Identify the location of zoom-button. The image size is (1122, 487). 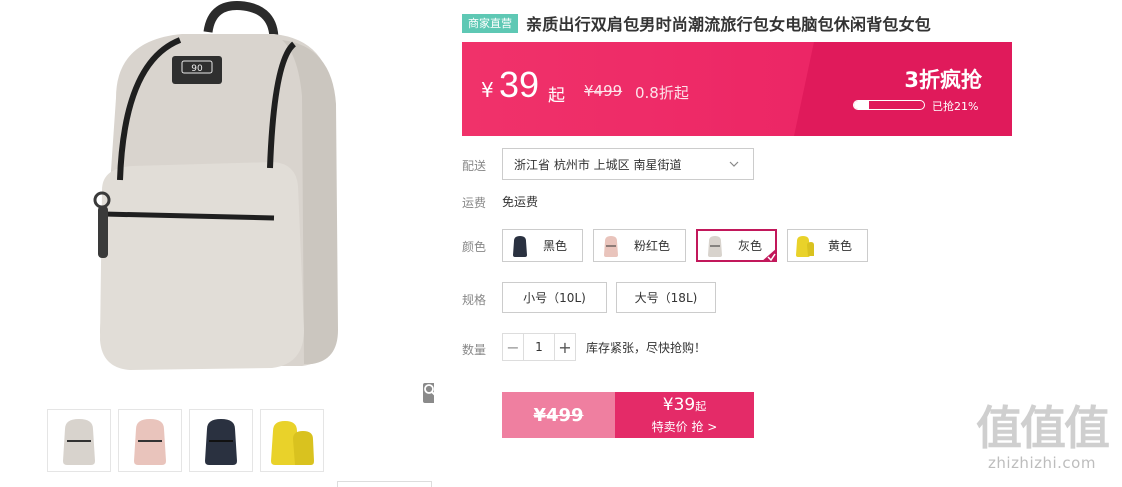
(428, 393).